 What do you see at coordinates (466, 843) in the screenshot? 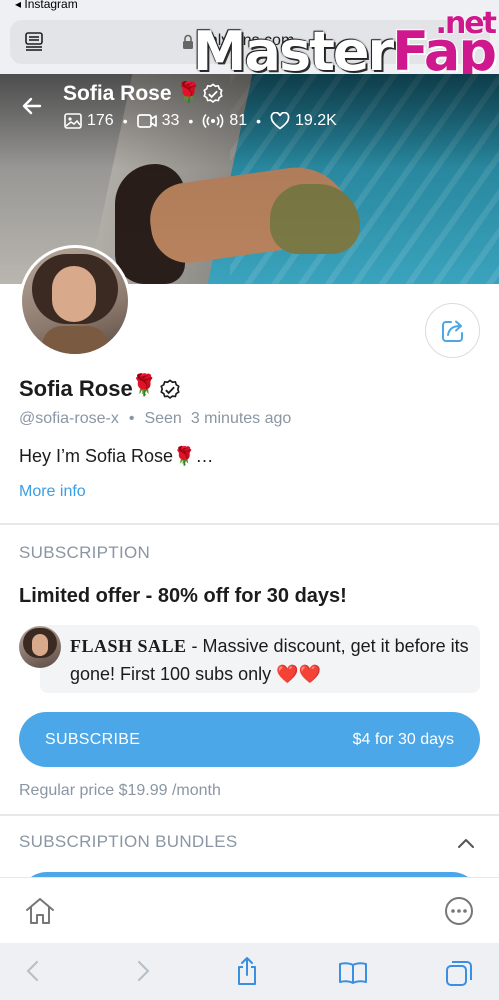
I see `chevron-up-icon` at bounding box center [466, 843].